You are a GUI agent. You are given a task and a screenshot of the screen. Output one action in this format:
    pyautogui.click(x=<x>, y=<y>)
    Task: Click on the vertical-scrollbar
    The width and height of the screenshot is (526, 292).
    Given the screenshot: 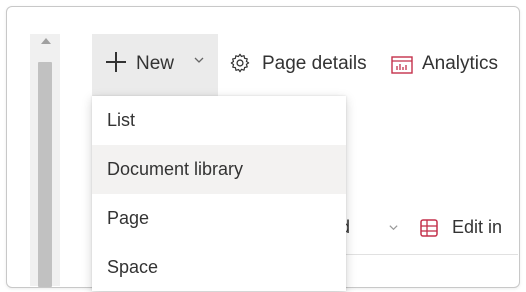 What is the action you would take?
    pyautogui.click(x=45, y=160)
    